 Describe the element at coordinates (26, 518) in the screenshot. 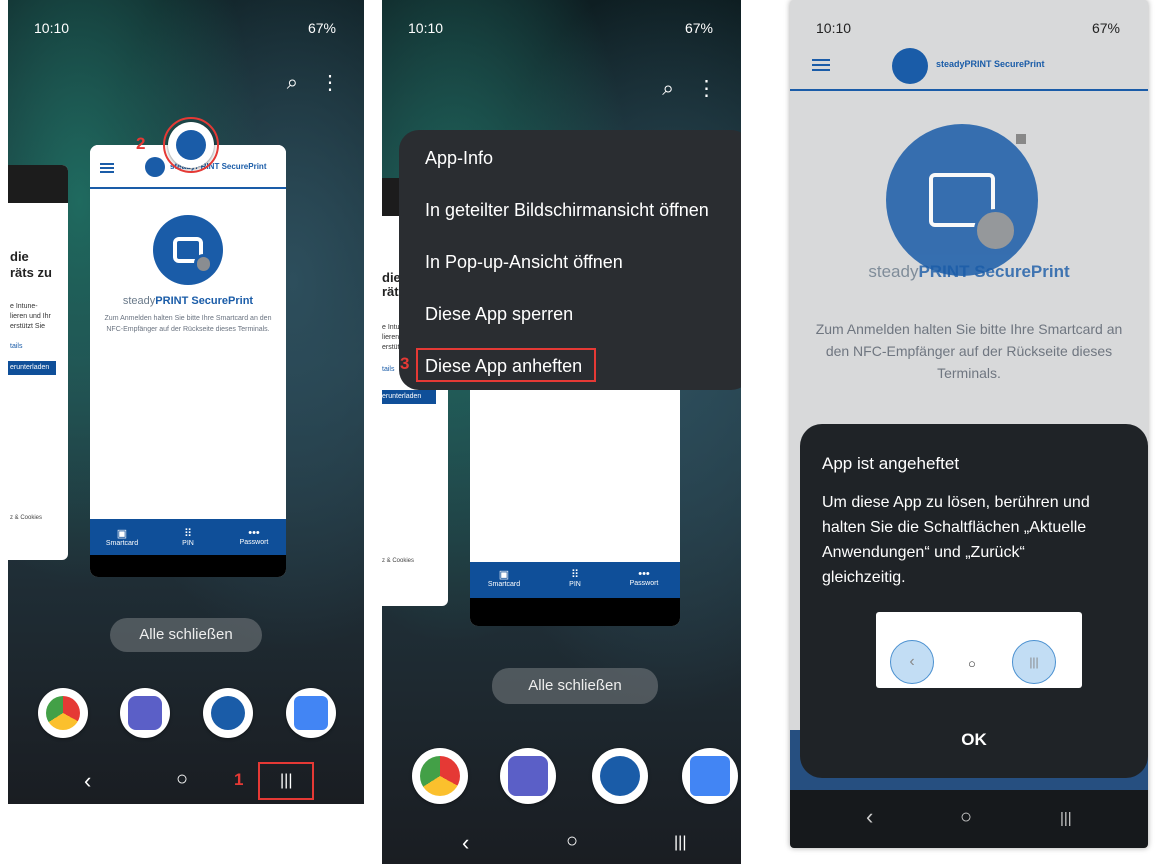

I see `card-footer: z & Cookies` at that location.